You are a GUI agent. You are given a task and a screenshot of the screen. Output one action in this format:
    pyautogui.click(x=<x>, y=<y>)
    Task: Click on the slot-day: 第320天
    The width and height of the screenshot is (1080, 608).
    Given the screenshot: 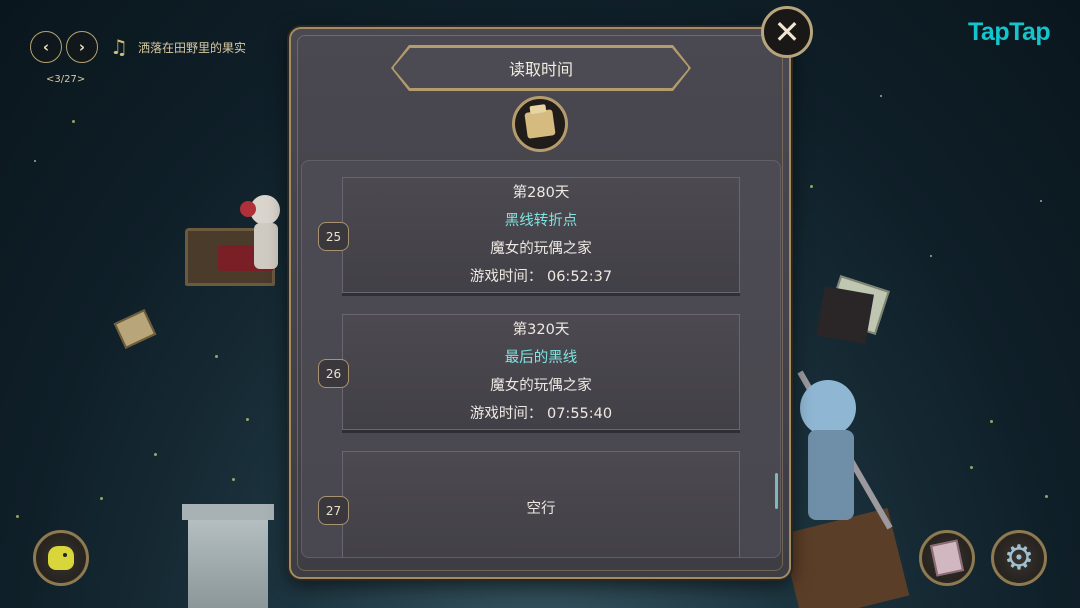 What is the action you would take?
    pyautogui.click(x=541, y=330)
    